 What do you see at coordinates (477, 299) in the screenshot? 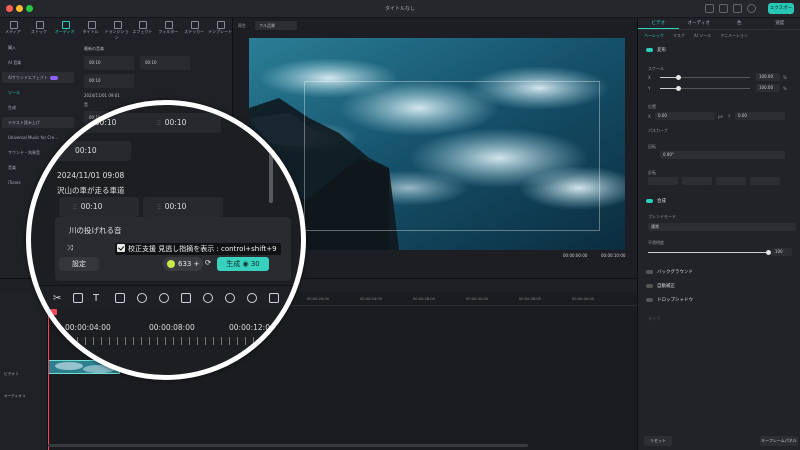
I see `ruler-label: 00:00:32:00` at bounding box center [477, 299].